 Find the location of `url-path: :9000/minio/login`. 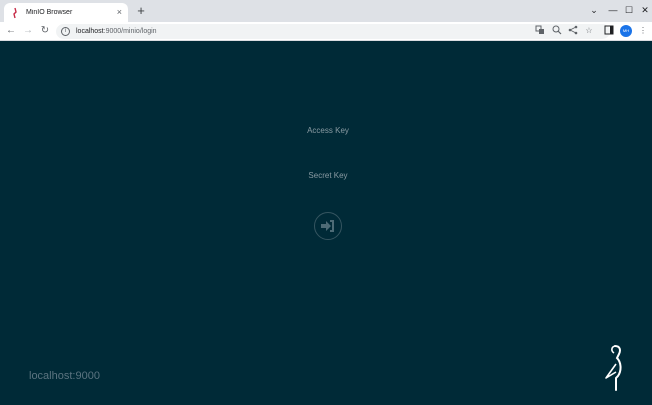

url-path: :9000/minio/login is located at coordinates (130, 31).